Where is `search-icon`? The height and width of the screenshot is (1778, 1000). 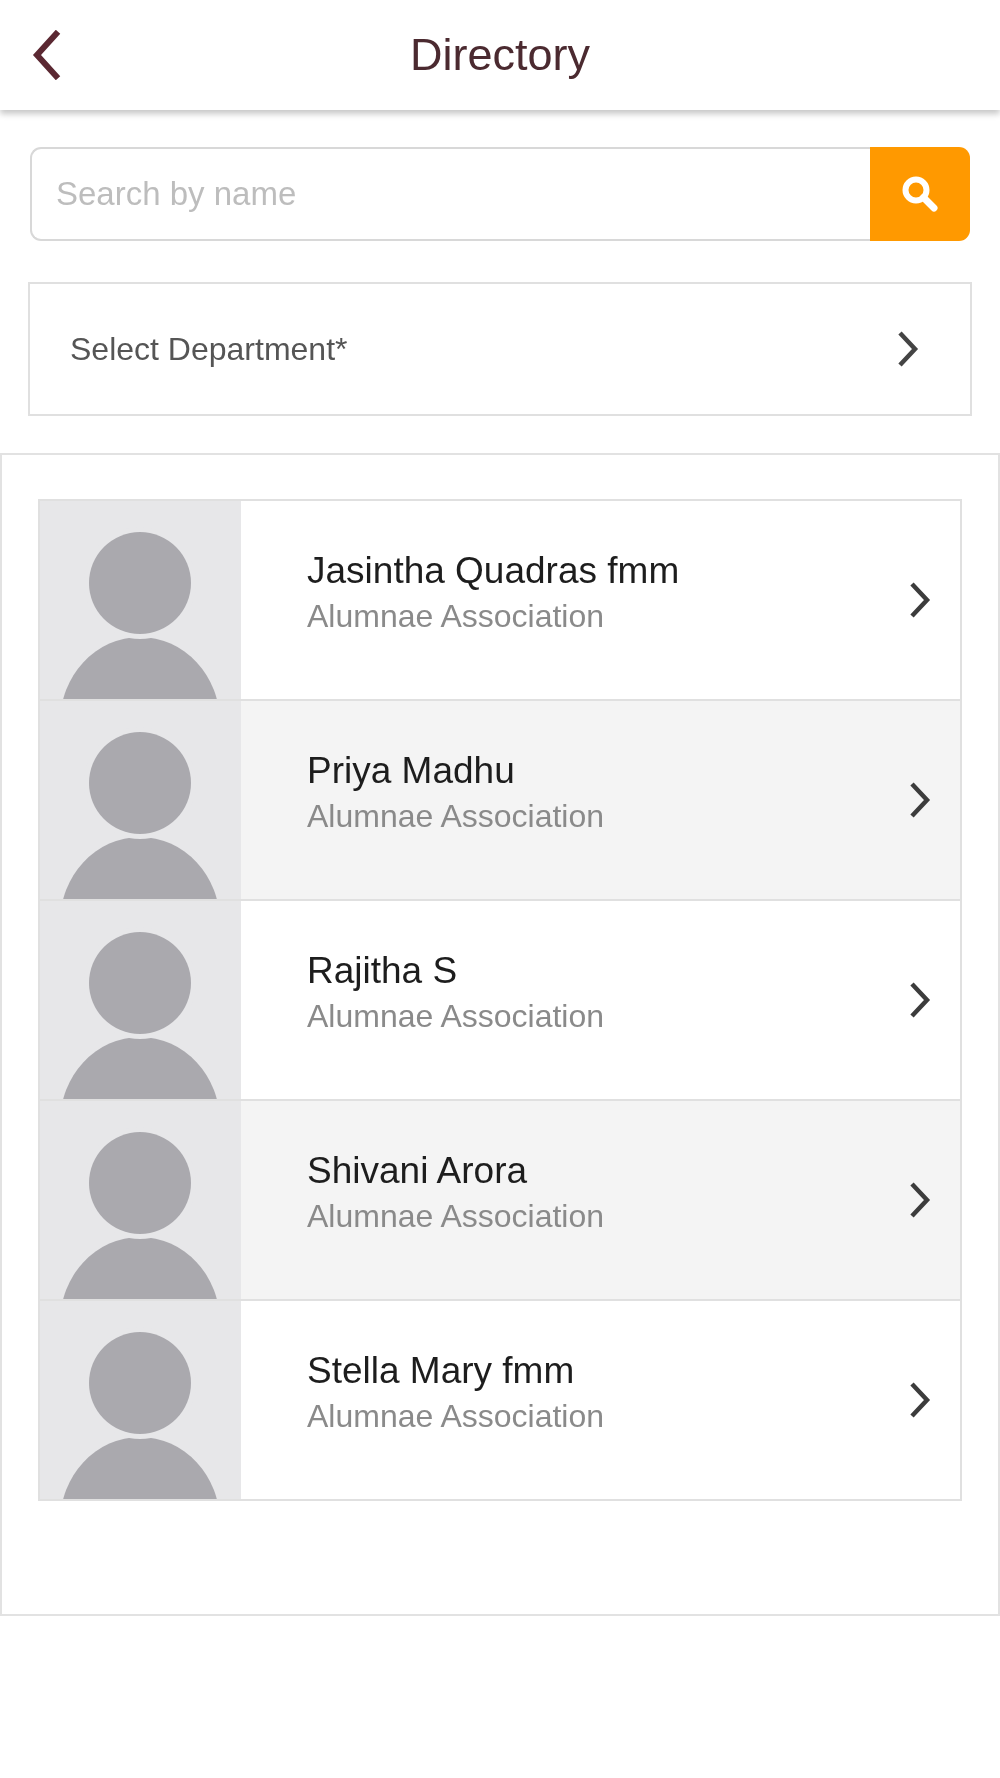 search-icon is located at coordinates (920, 194).